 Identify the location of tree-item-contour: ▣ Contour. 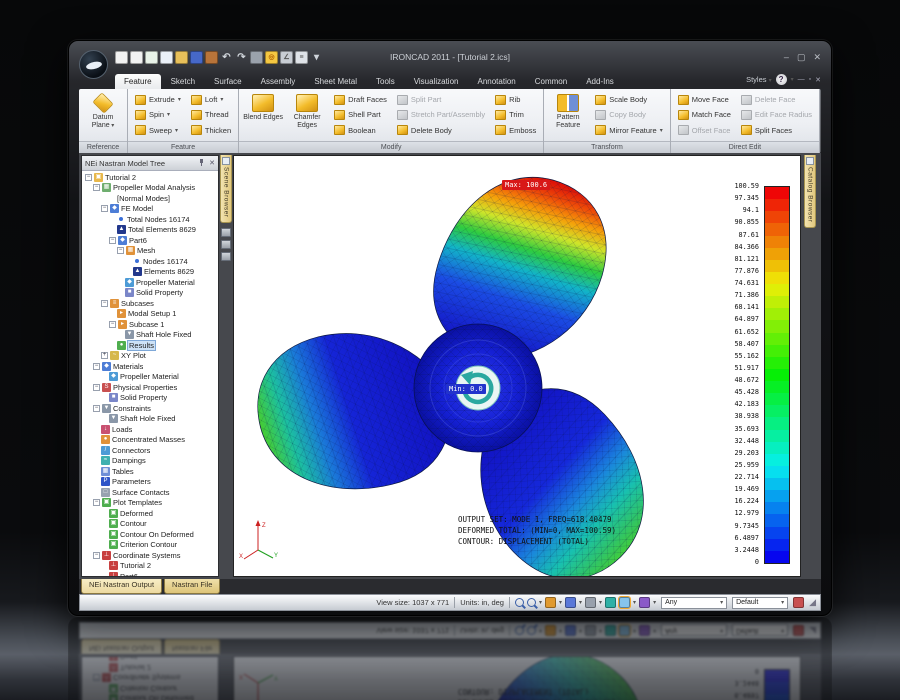
(150, 524).